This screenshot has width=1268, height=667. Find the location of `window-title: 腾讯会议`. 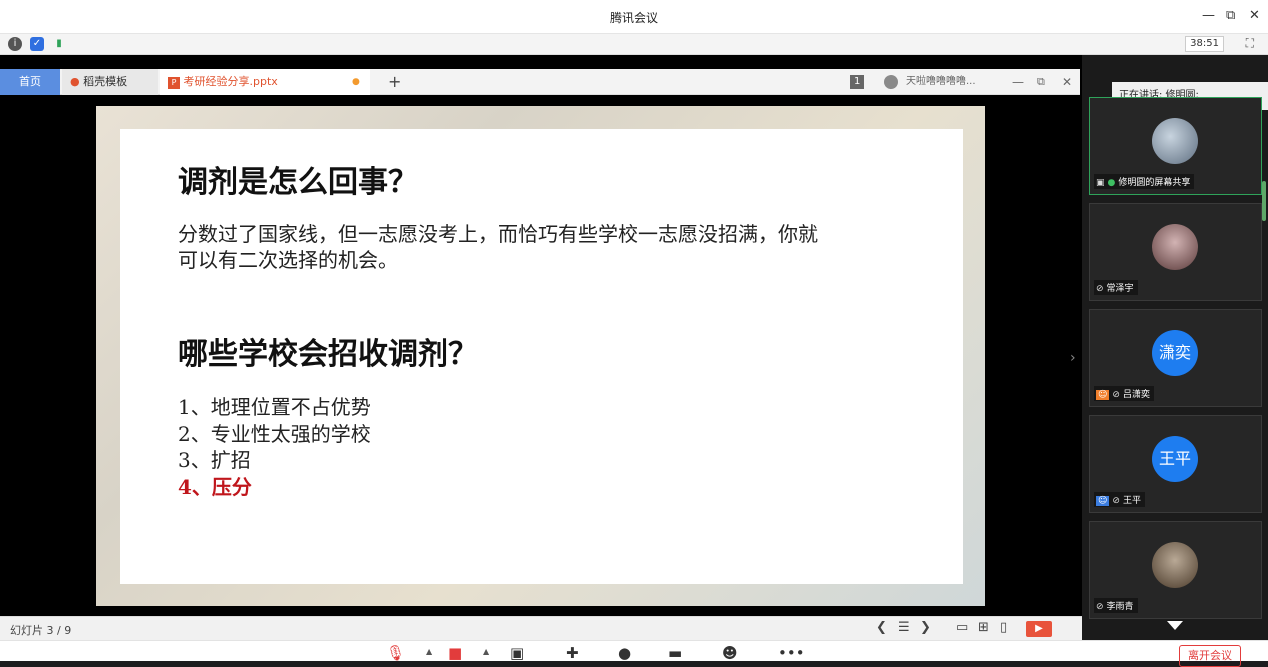

window-title: 腾讯会议 is located at coordinates (633, 18).